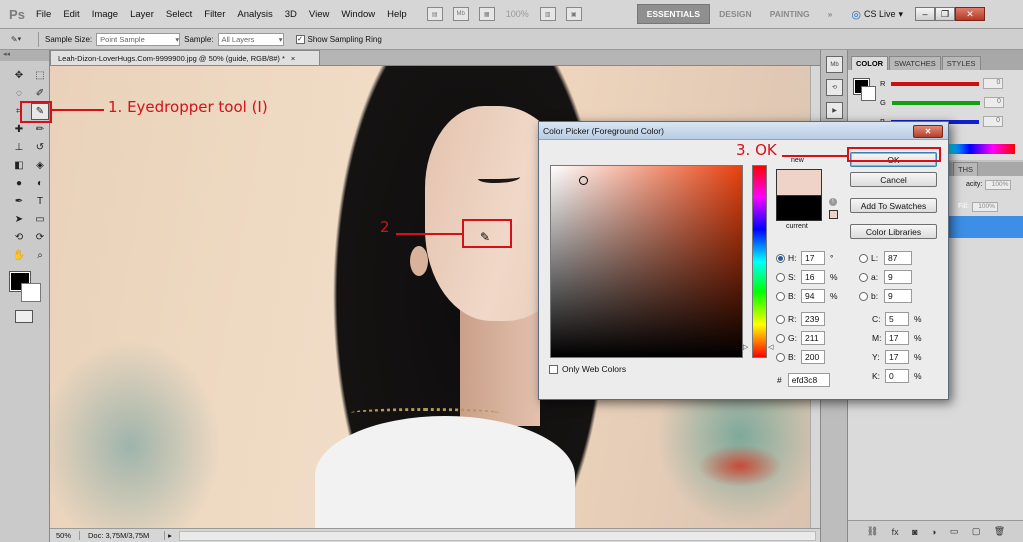 Image resolution: width=1023 pixels, height=542 pixels. What do you see at coordinates (813, 357) in the screenshot?
I see `blue-input: 200` at bounding box center [813, 357].